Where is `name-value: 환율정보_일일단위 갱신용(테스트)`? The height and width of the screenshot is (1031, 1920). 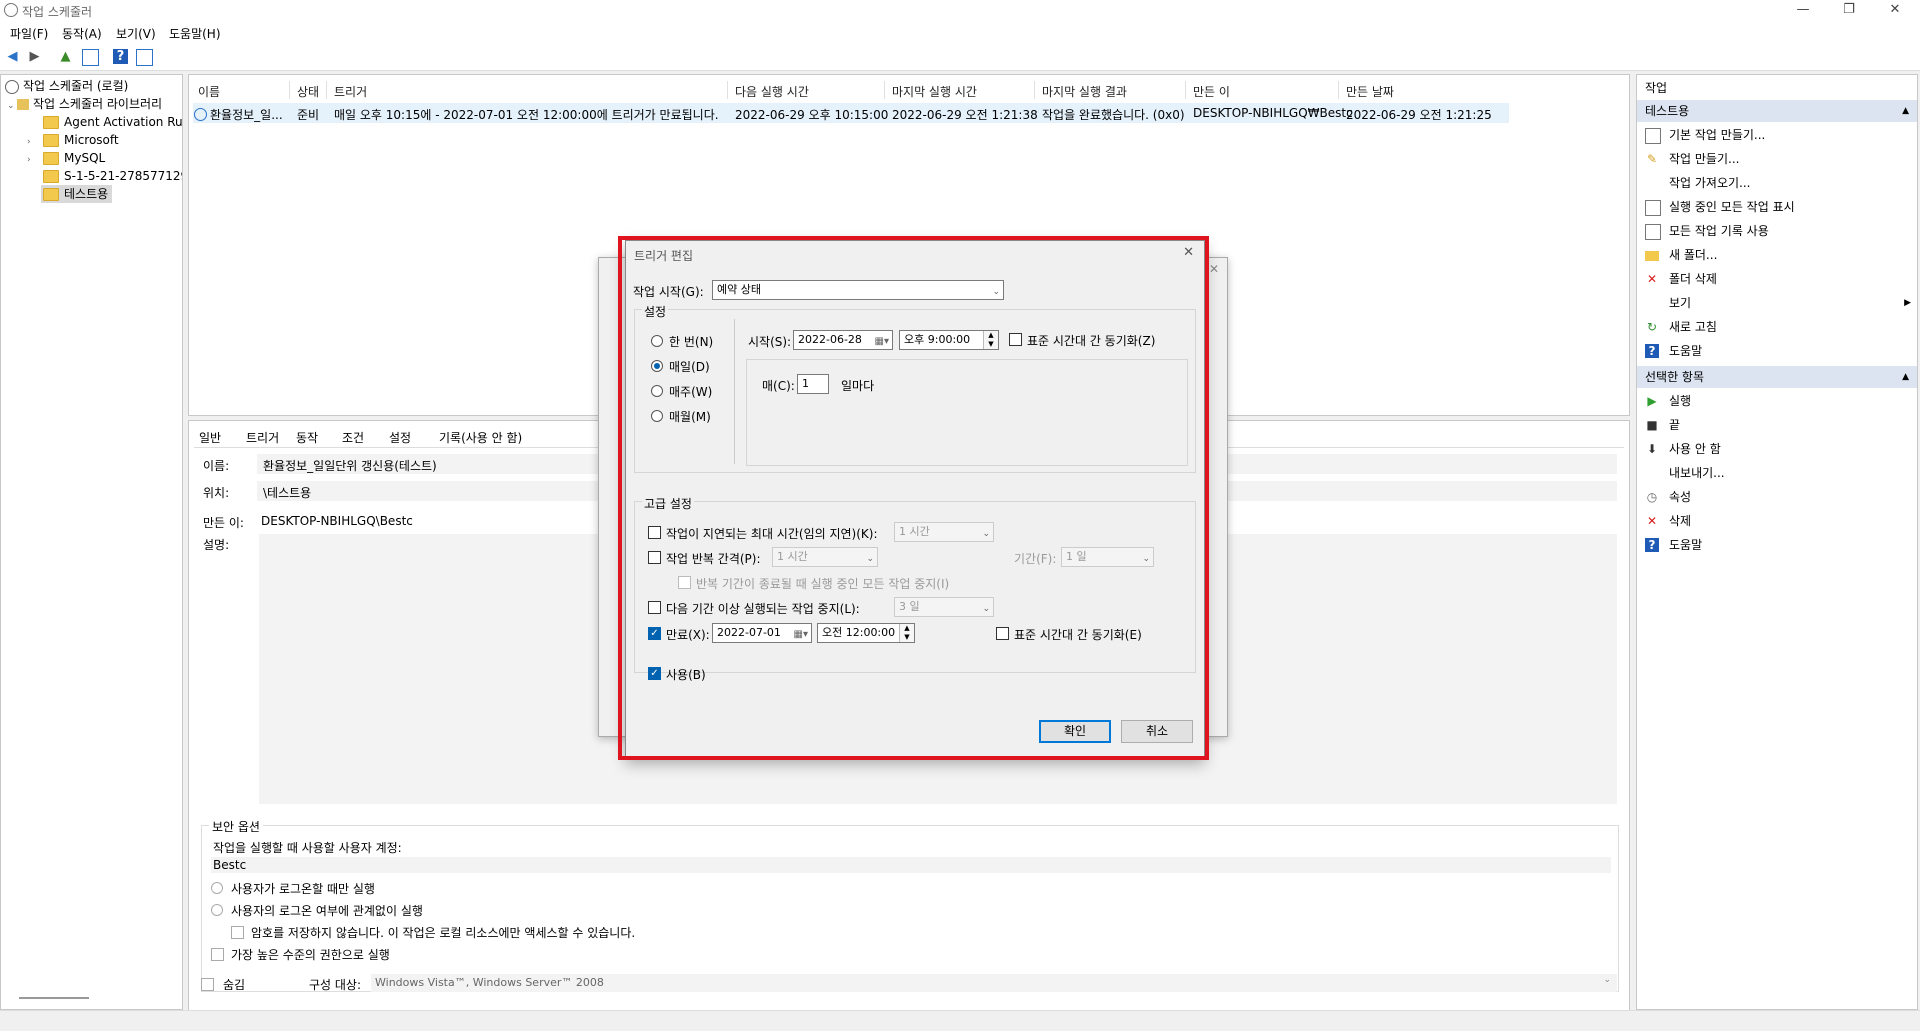 name-value: 환율정보_일일단위 갱신용(테스트) is located at coordinates (350, 466).